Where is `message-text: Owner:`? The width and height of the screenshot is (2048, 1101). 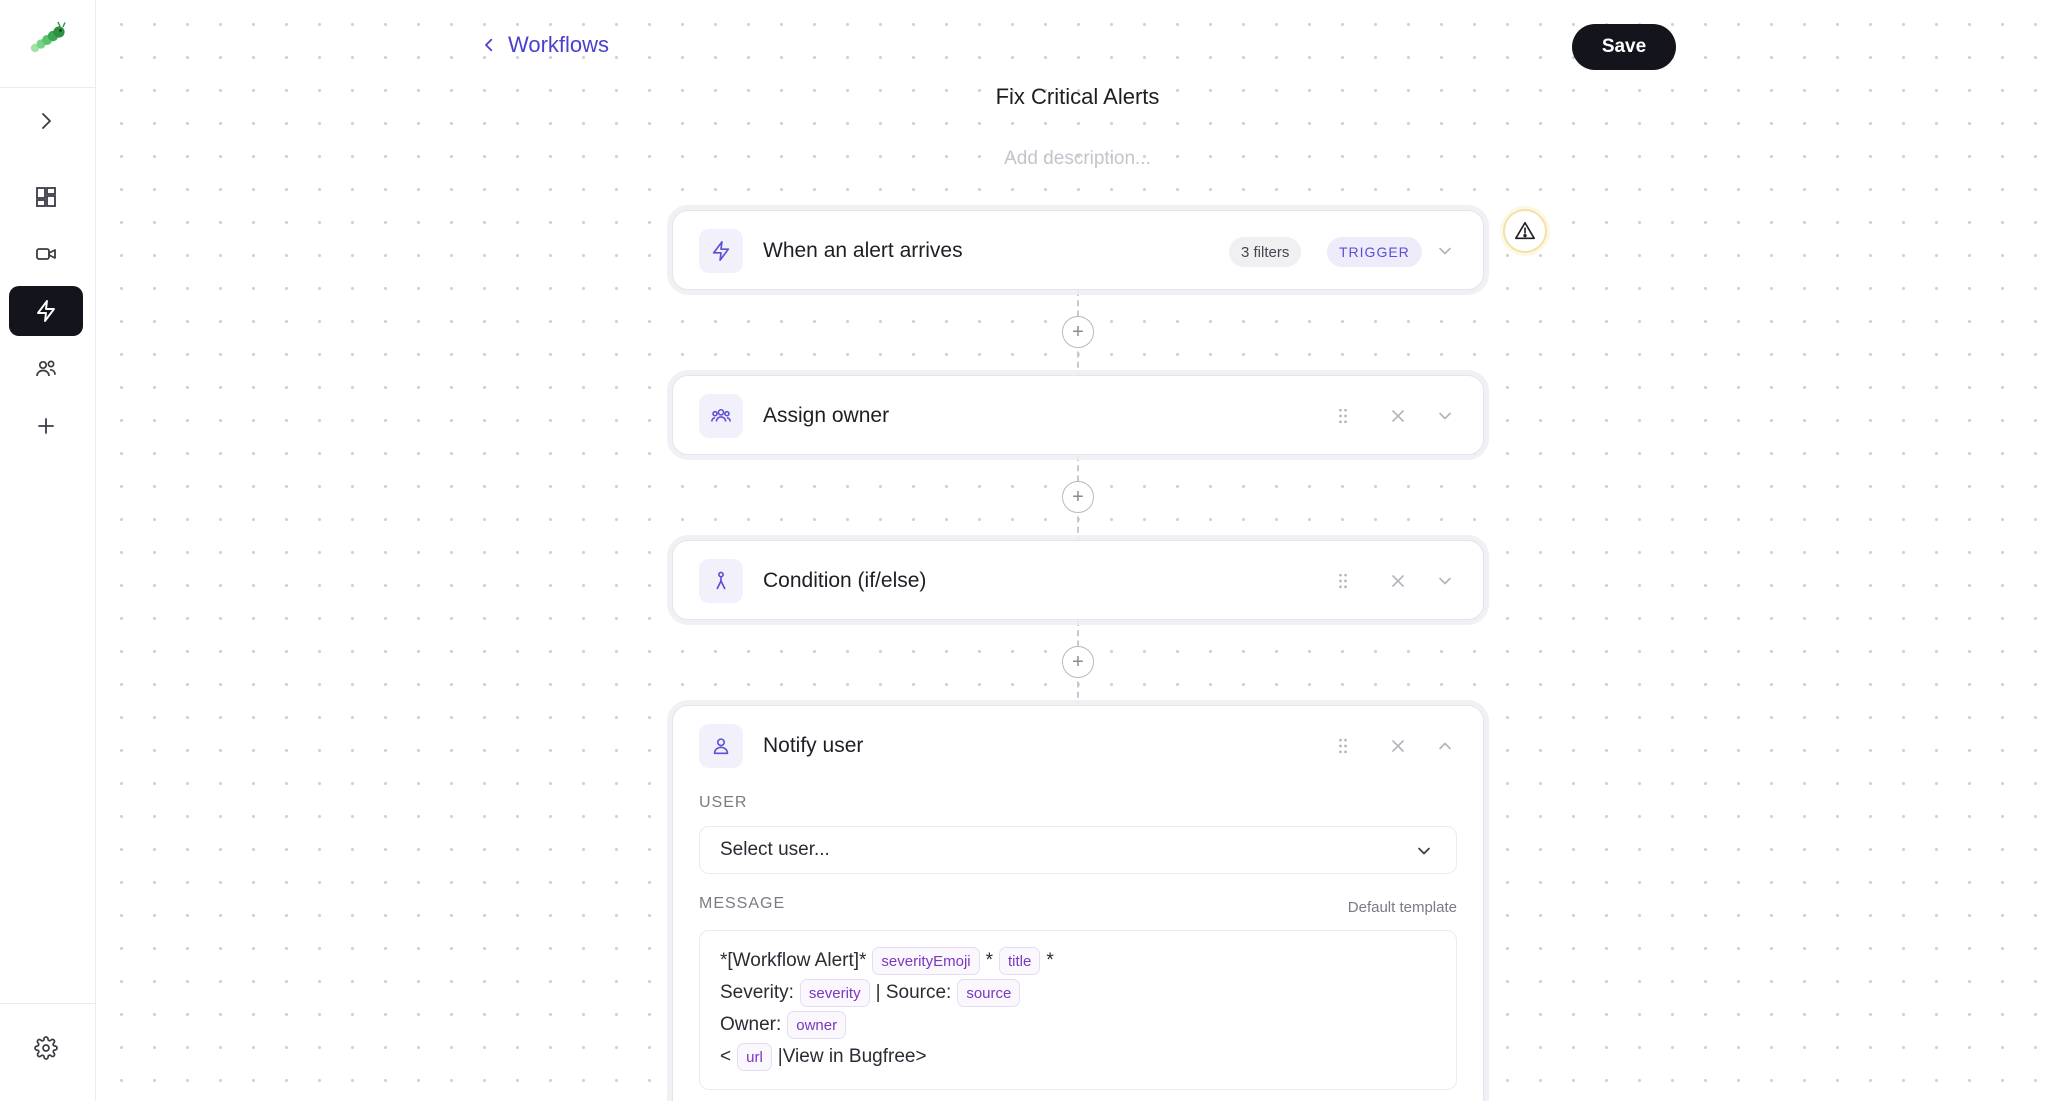
message-text: Owner: is located at coordinates (751, 1024).